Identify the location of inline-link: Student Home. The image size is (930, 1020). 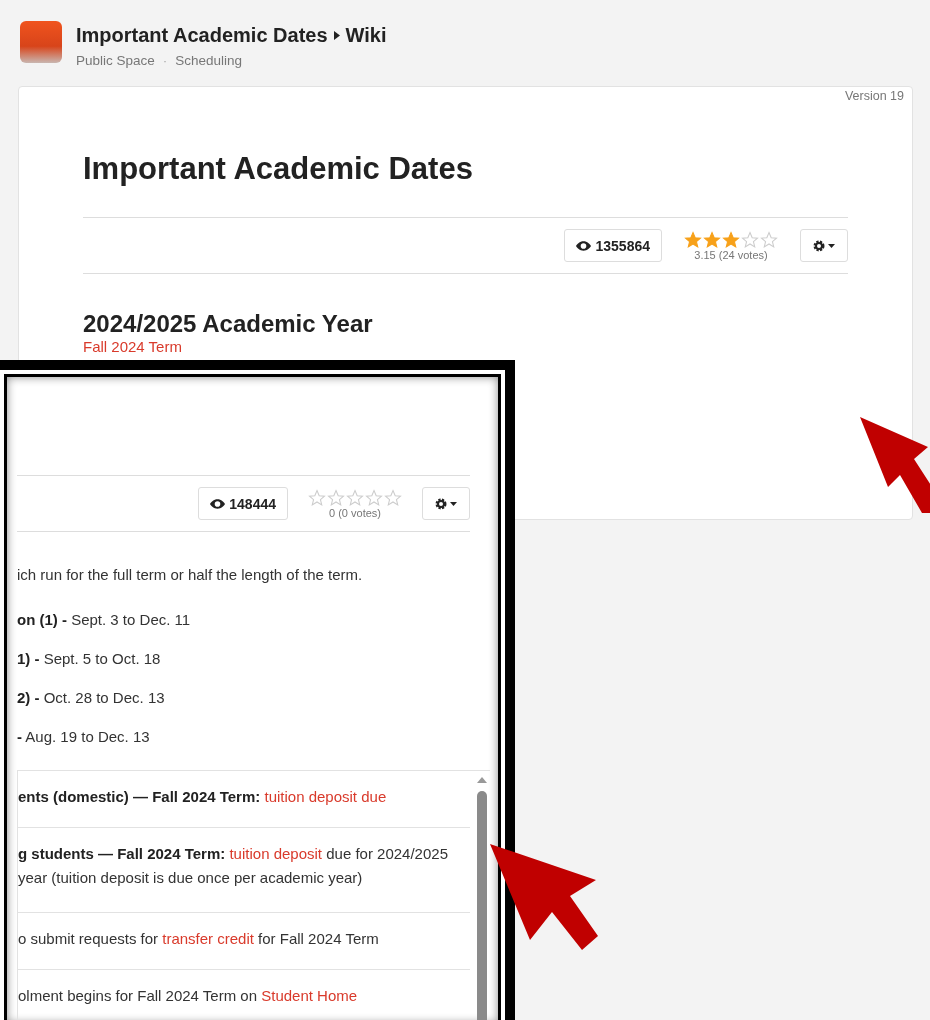
(309, 995).